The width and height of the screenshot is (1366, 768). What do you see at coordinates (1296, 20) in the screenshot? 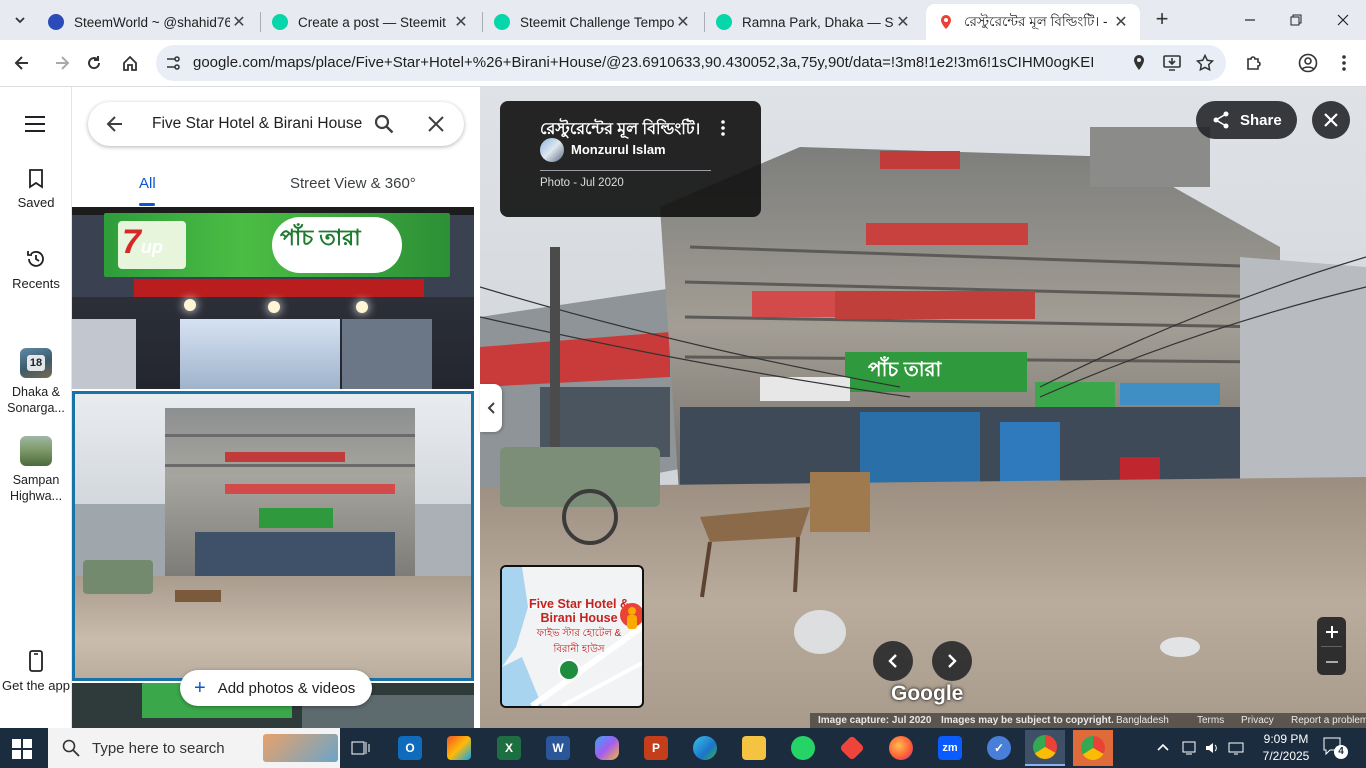
I see `restore-button` at bounding box center [1296, 20].